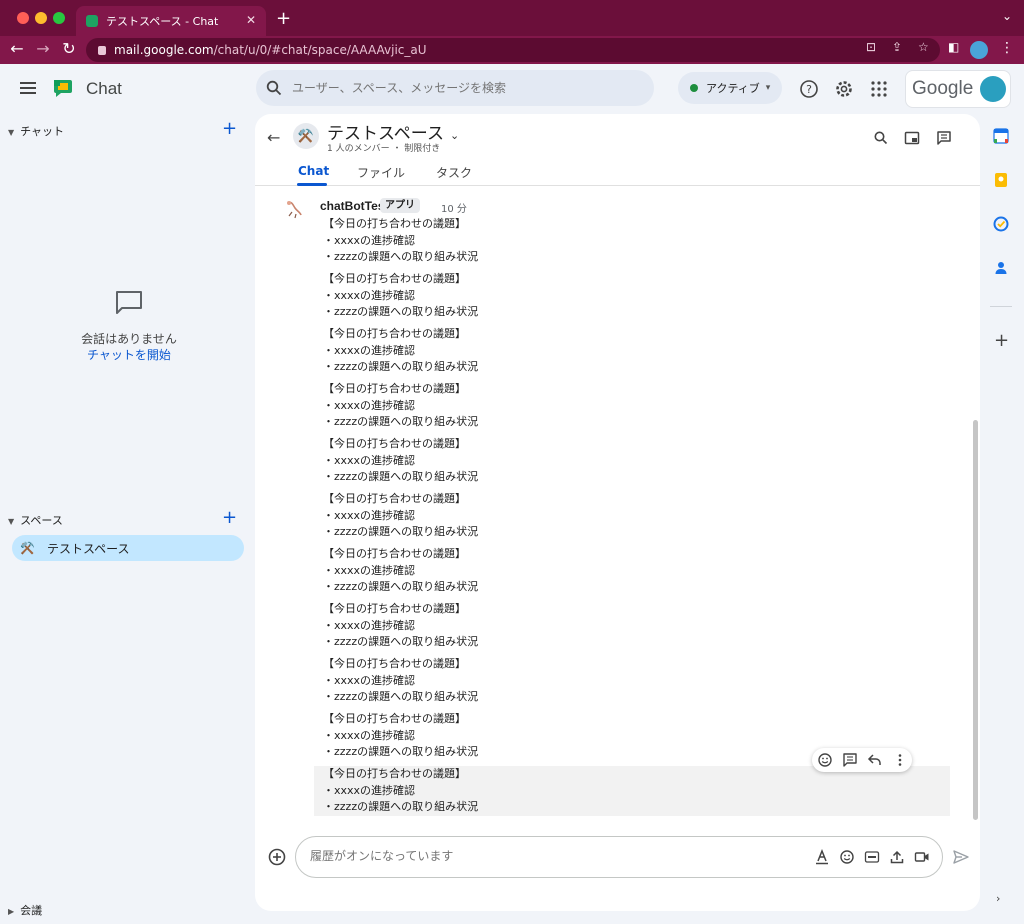  I want to click on help-icon: ?, so click(809, 89).